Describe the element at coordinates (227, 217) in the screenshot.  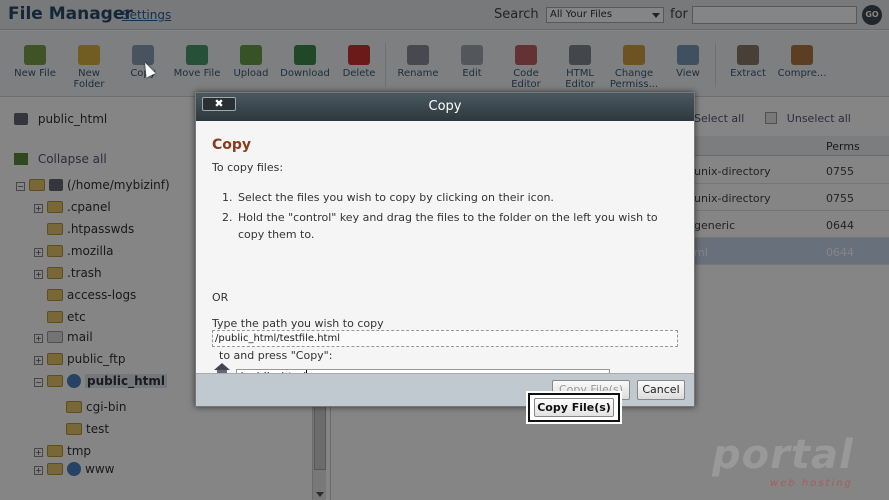
I see `step-number: 2.` at that location.